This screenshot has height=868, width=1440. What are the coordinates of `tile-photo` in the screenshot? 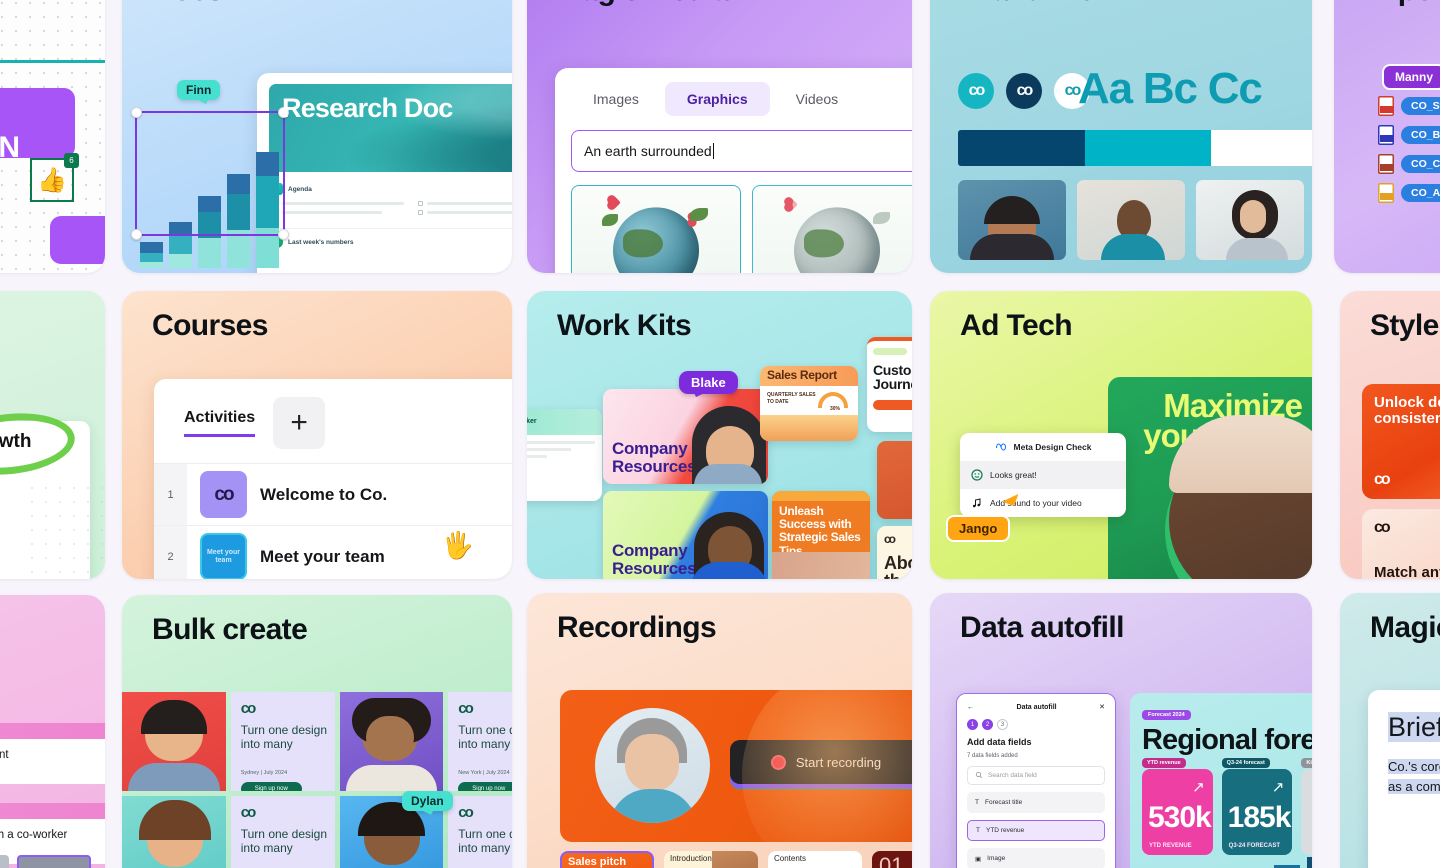 It's located at (894, 480).